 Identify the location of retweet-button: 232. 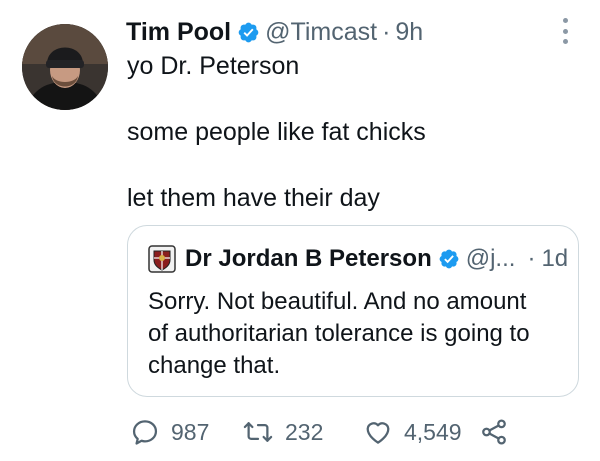
(282, 432).